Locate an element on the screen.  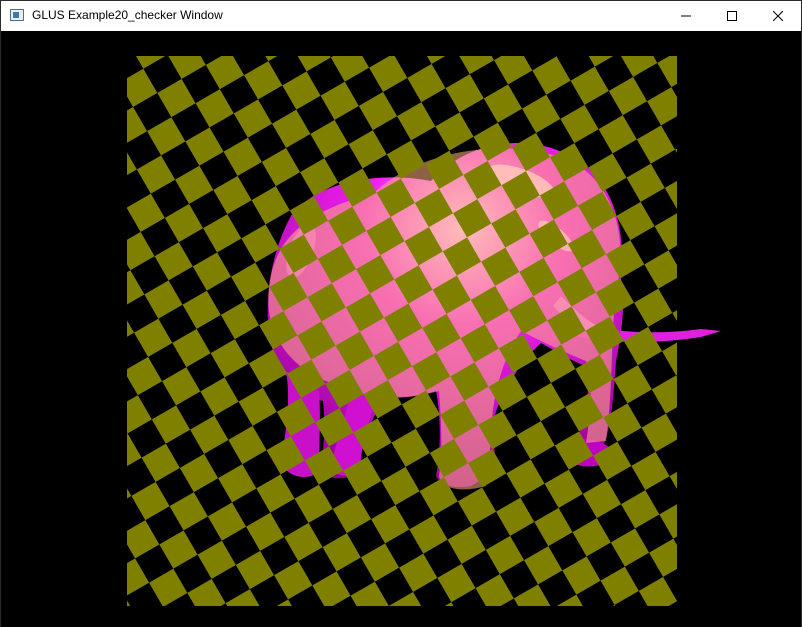
minimize-button is located at coordinates (686, 16).